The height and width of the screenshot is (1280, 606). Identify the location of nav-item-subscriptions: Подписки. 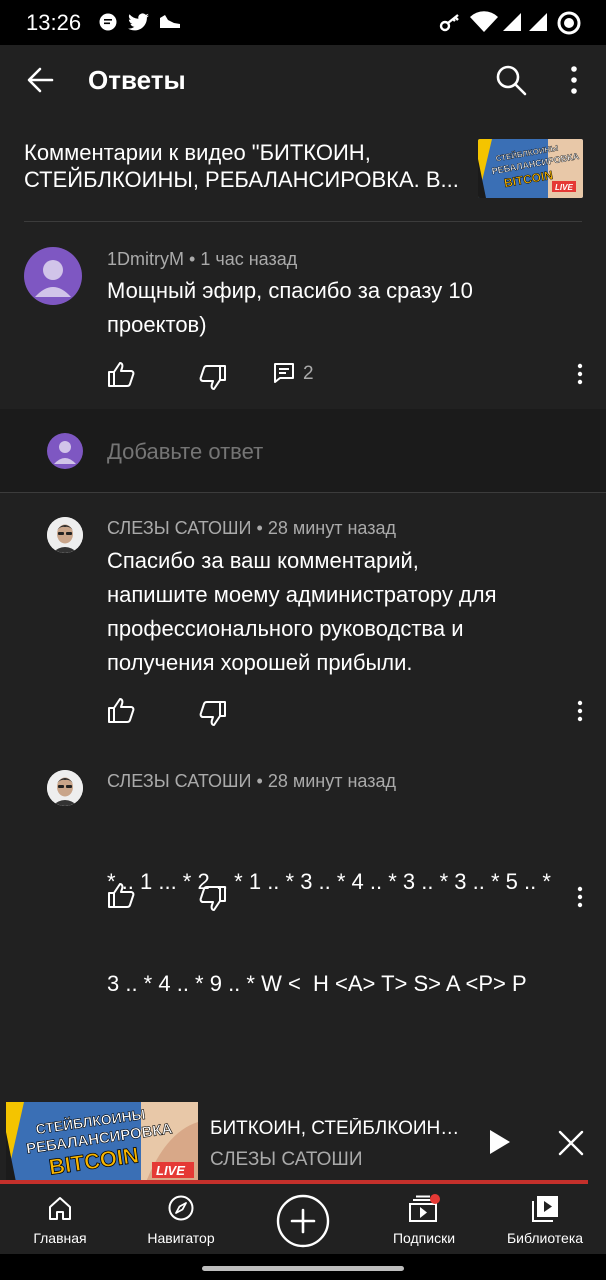
(424, 1219).